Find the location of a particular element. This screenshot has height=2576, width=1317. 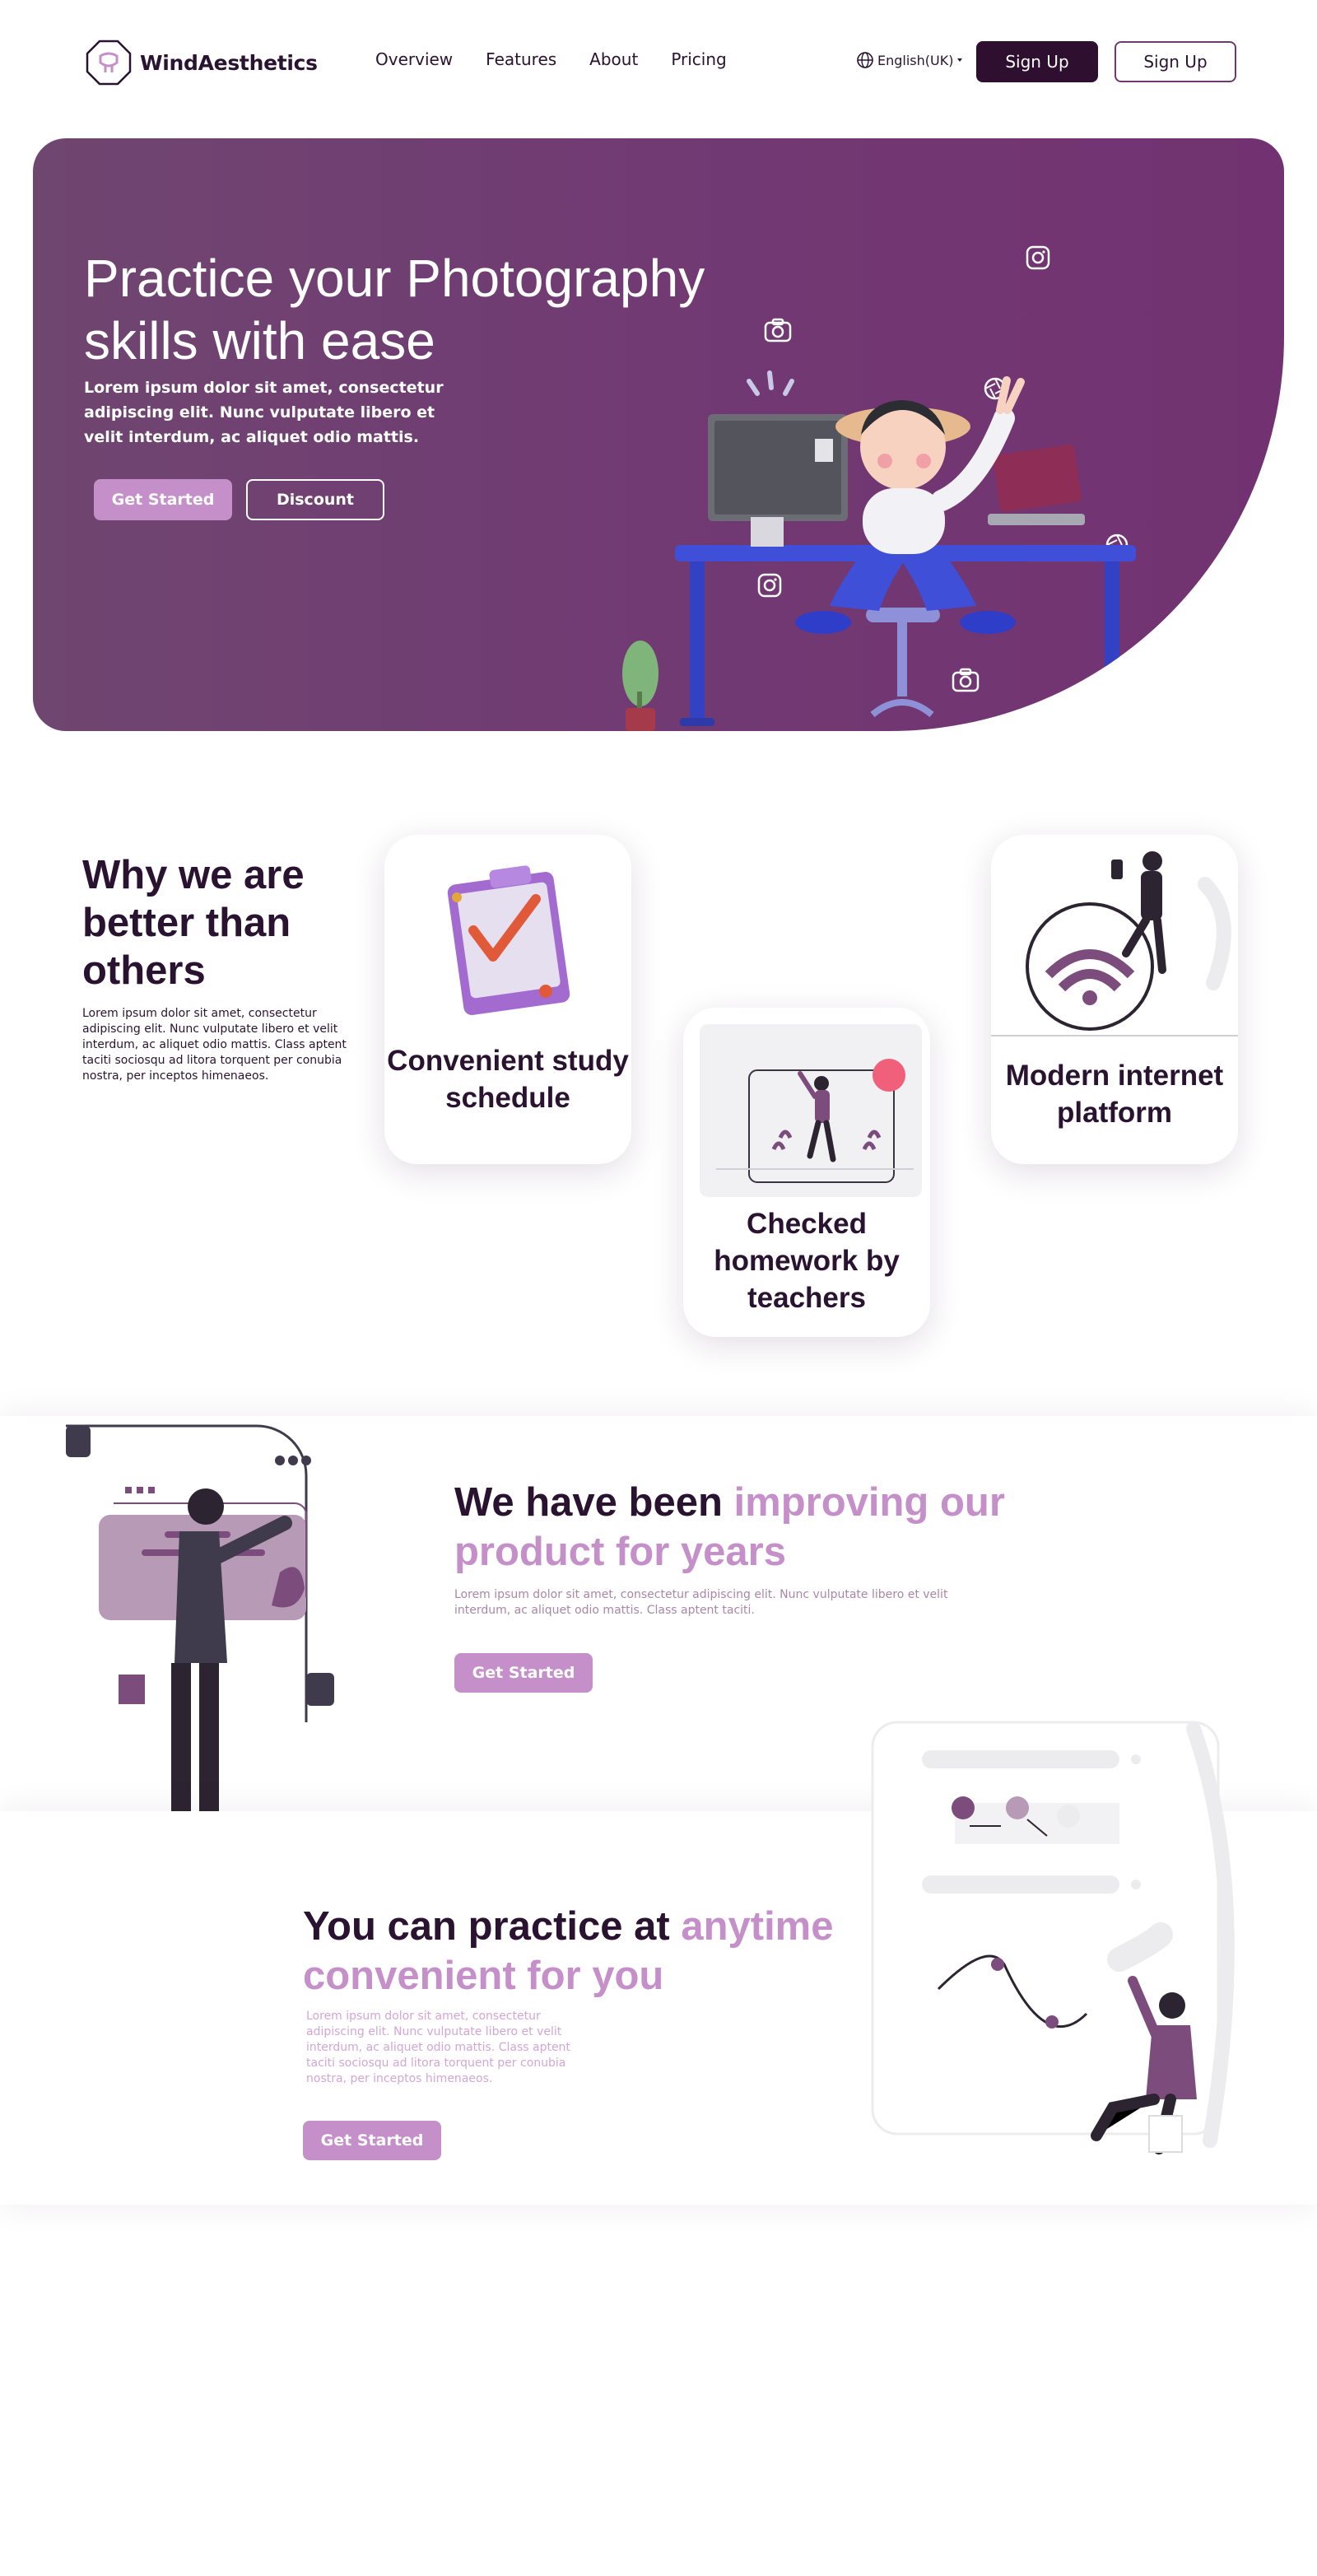

card-label-internet-platform: Modern internet platform is located at coordinates (1114, 1094).